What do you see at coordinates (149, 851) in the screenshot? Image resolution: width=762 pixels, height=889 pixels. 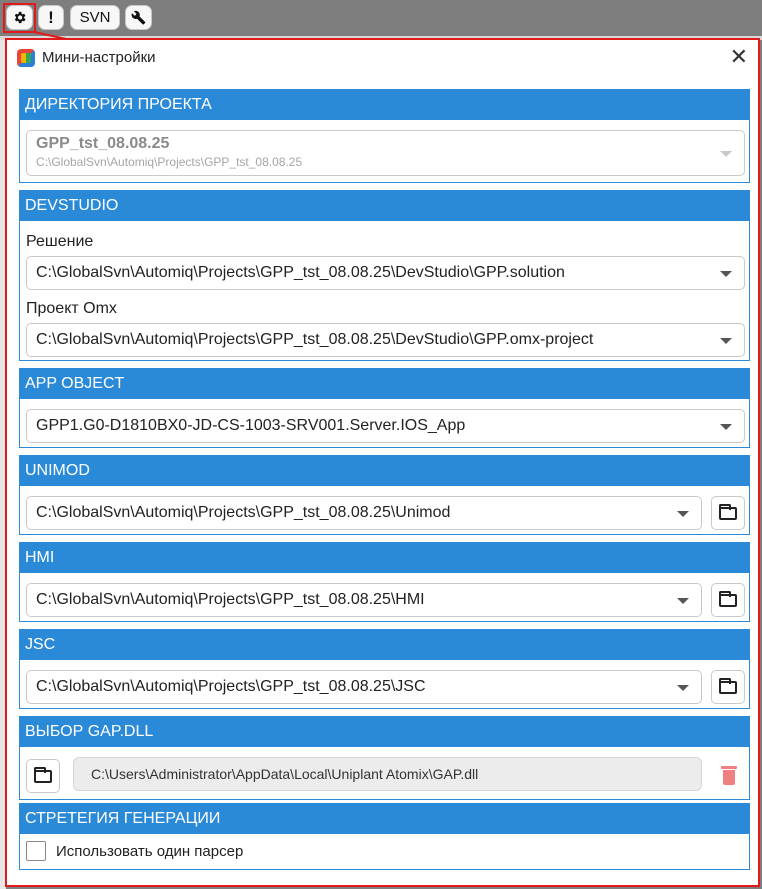 I see `single-parser-label: Использовать один парсер` at bounding box center [149, 851].